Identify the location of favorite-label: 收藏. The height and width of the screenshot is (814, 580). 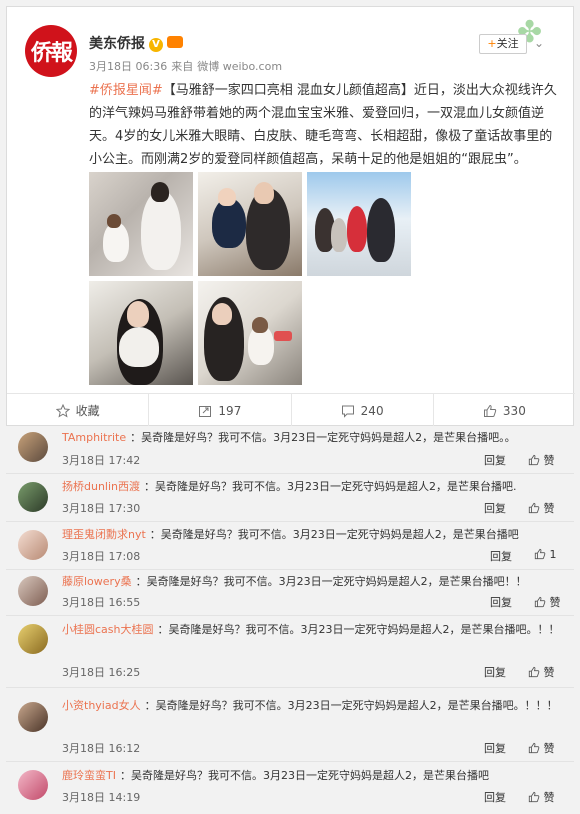
(87, 411).